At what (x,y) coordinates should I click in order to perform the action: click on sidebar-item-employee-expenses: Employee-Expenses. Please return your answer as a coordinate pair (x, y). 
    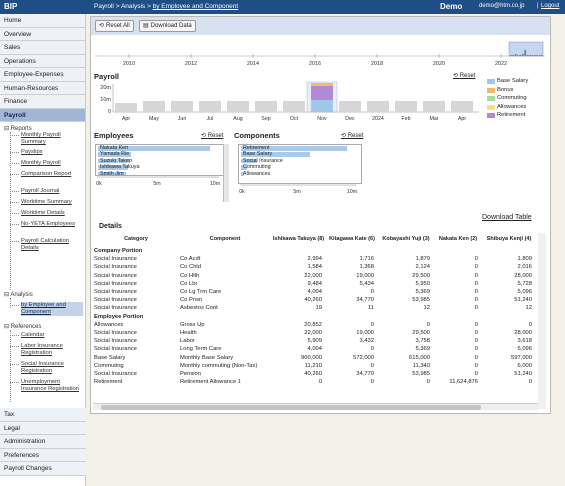
    Looking at the image, I should click on (42, 75).